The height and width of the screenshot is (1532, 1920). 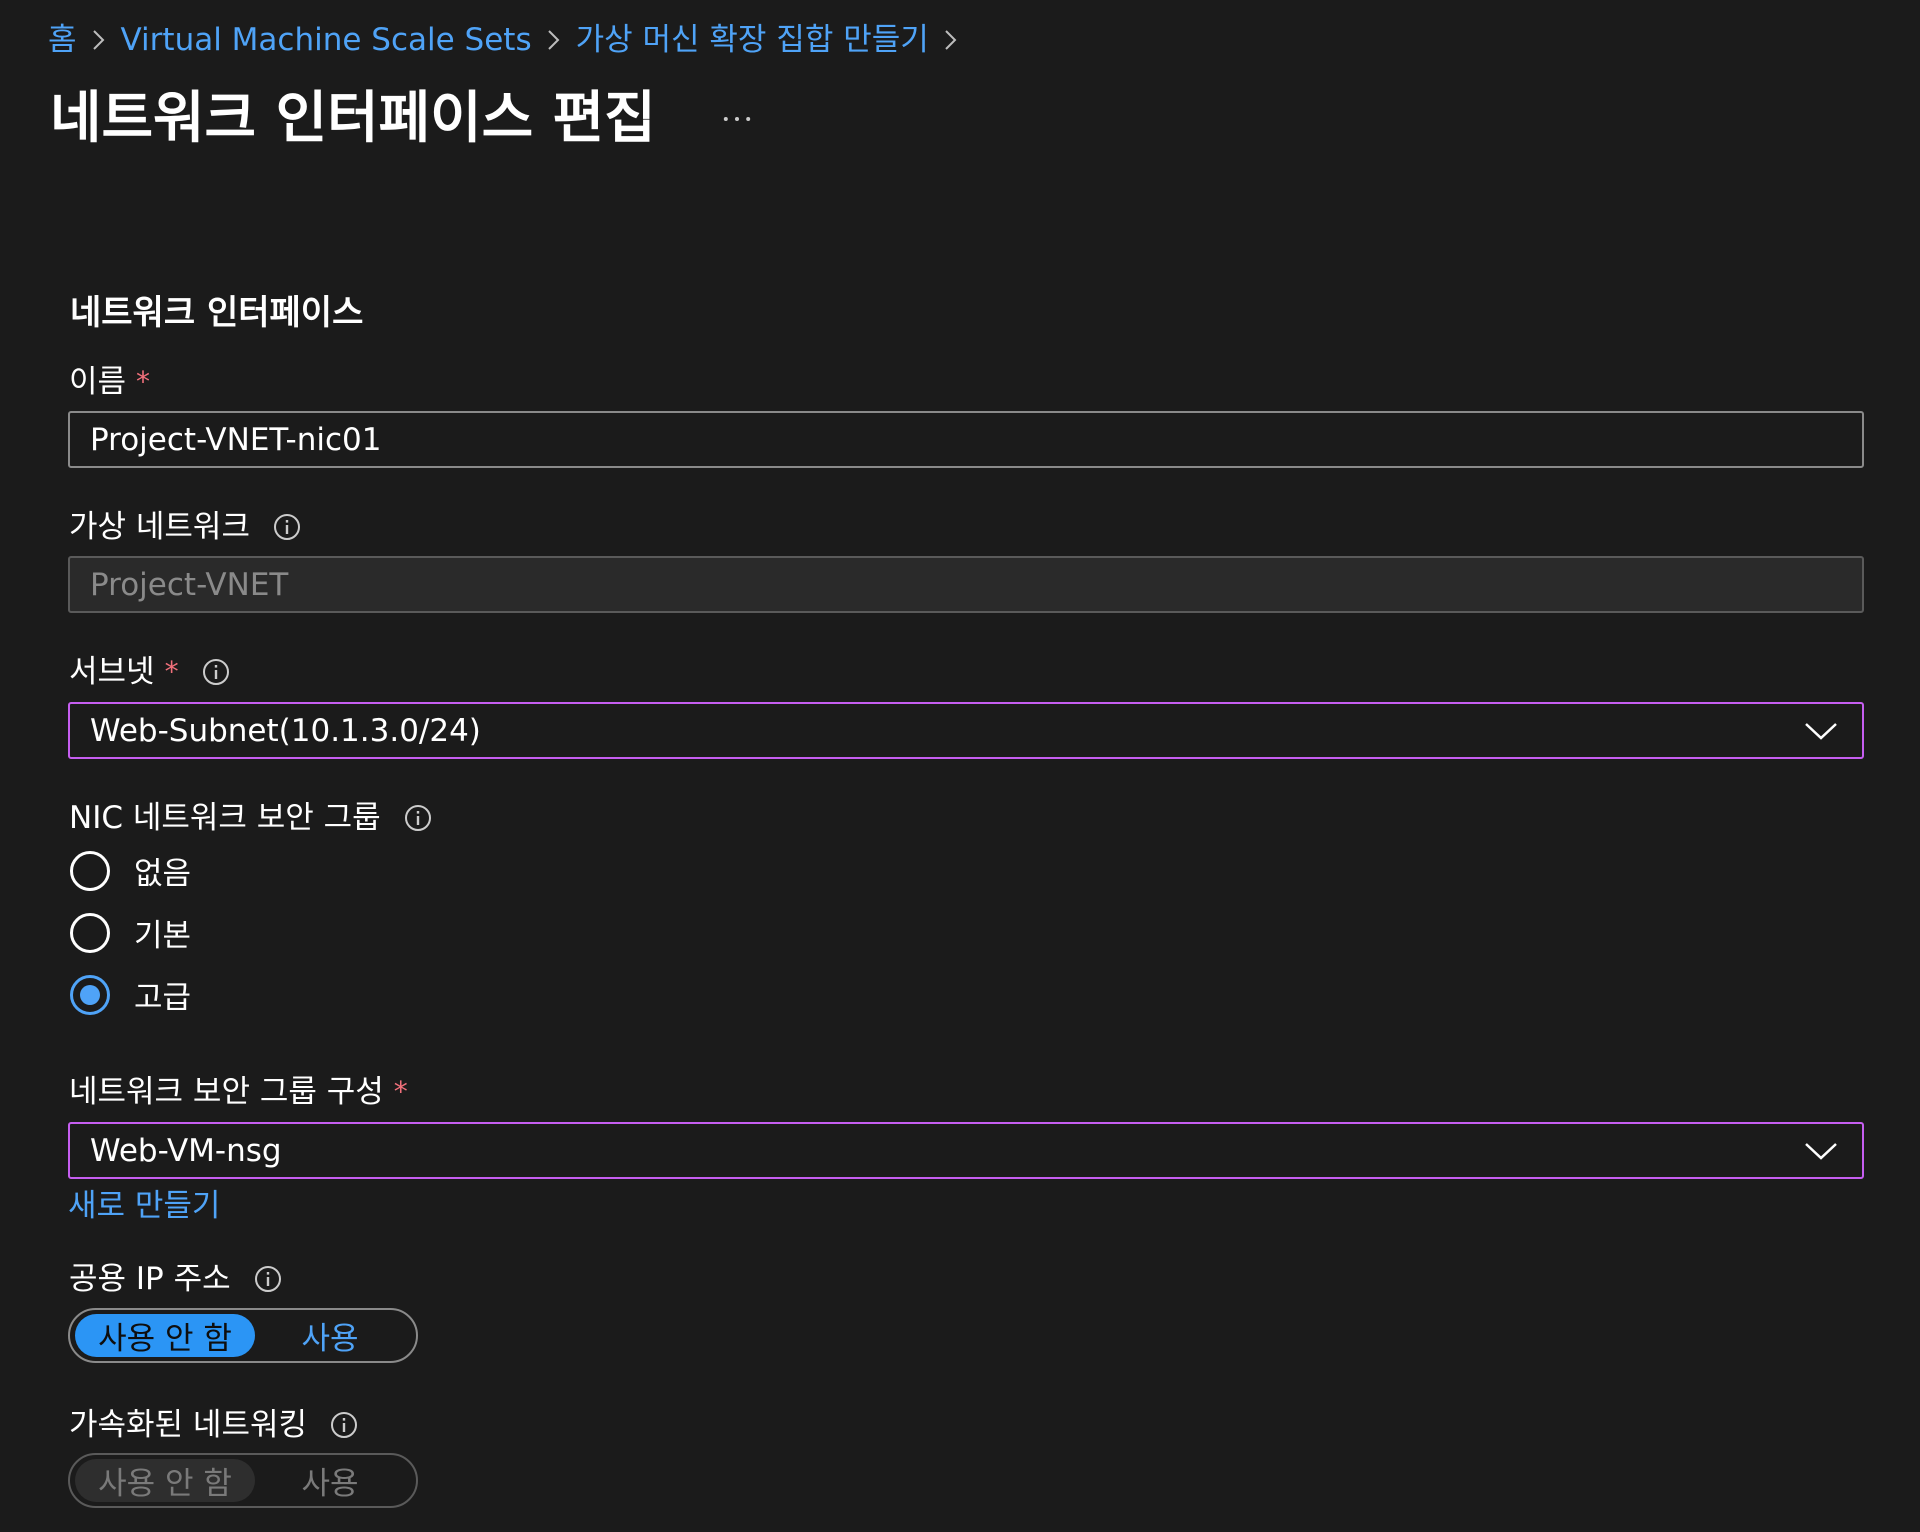 What do you see at coordinates (130, 994) in the screenshot?
I see `radio-option-advanced: 고급` at bounding box center [130, 994].